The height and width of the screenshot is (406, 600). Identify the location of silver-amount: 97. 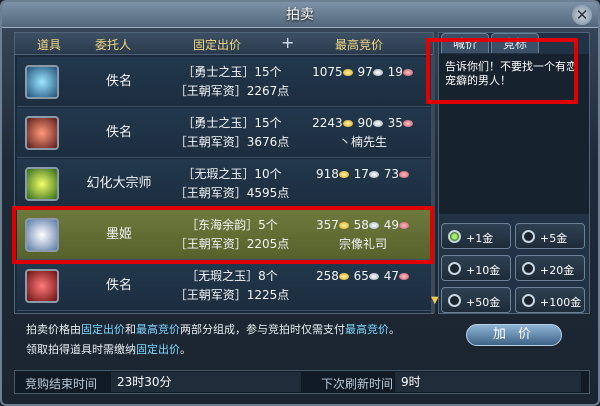
(365, 72).